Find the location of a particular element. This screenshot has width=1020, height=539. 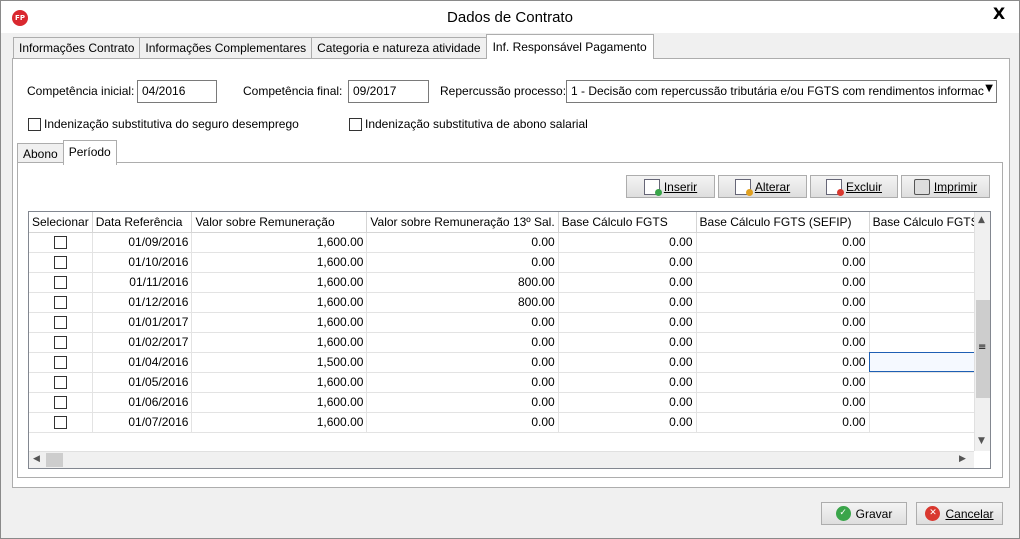

abono-salarial-checkbox is located at coordinates (355, 124).